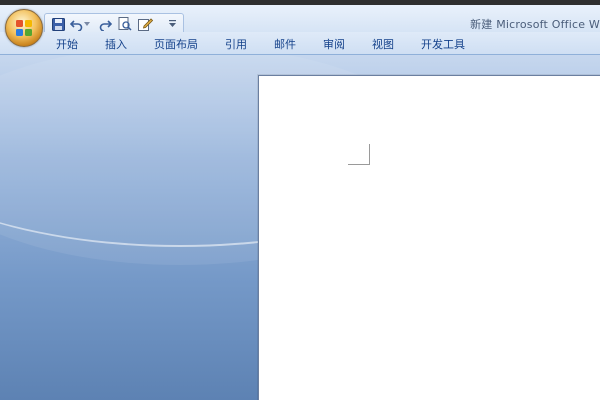 This screenshot has height=400, width=600. Describe the element at coordinates (125, 24) in the screenshot. I see `print-preview-icon` at that location.